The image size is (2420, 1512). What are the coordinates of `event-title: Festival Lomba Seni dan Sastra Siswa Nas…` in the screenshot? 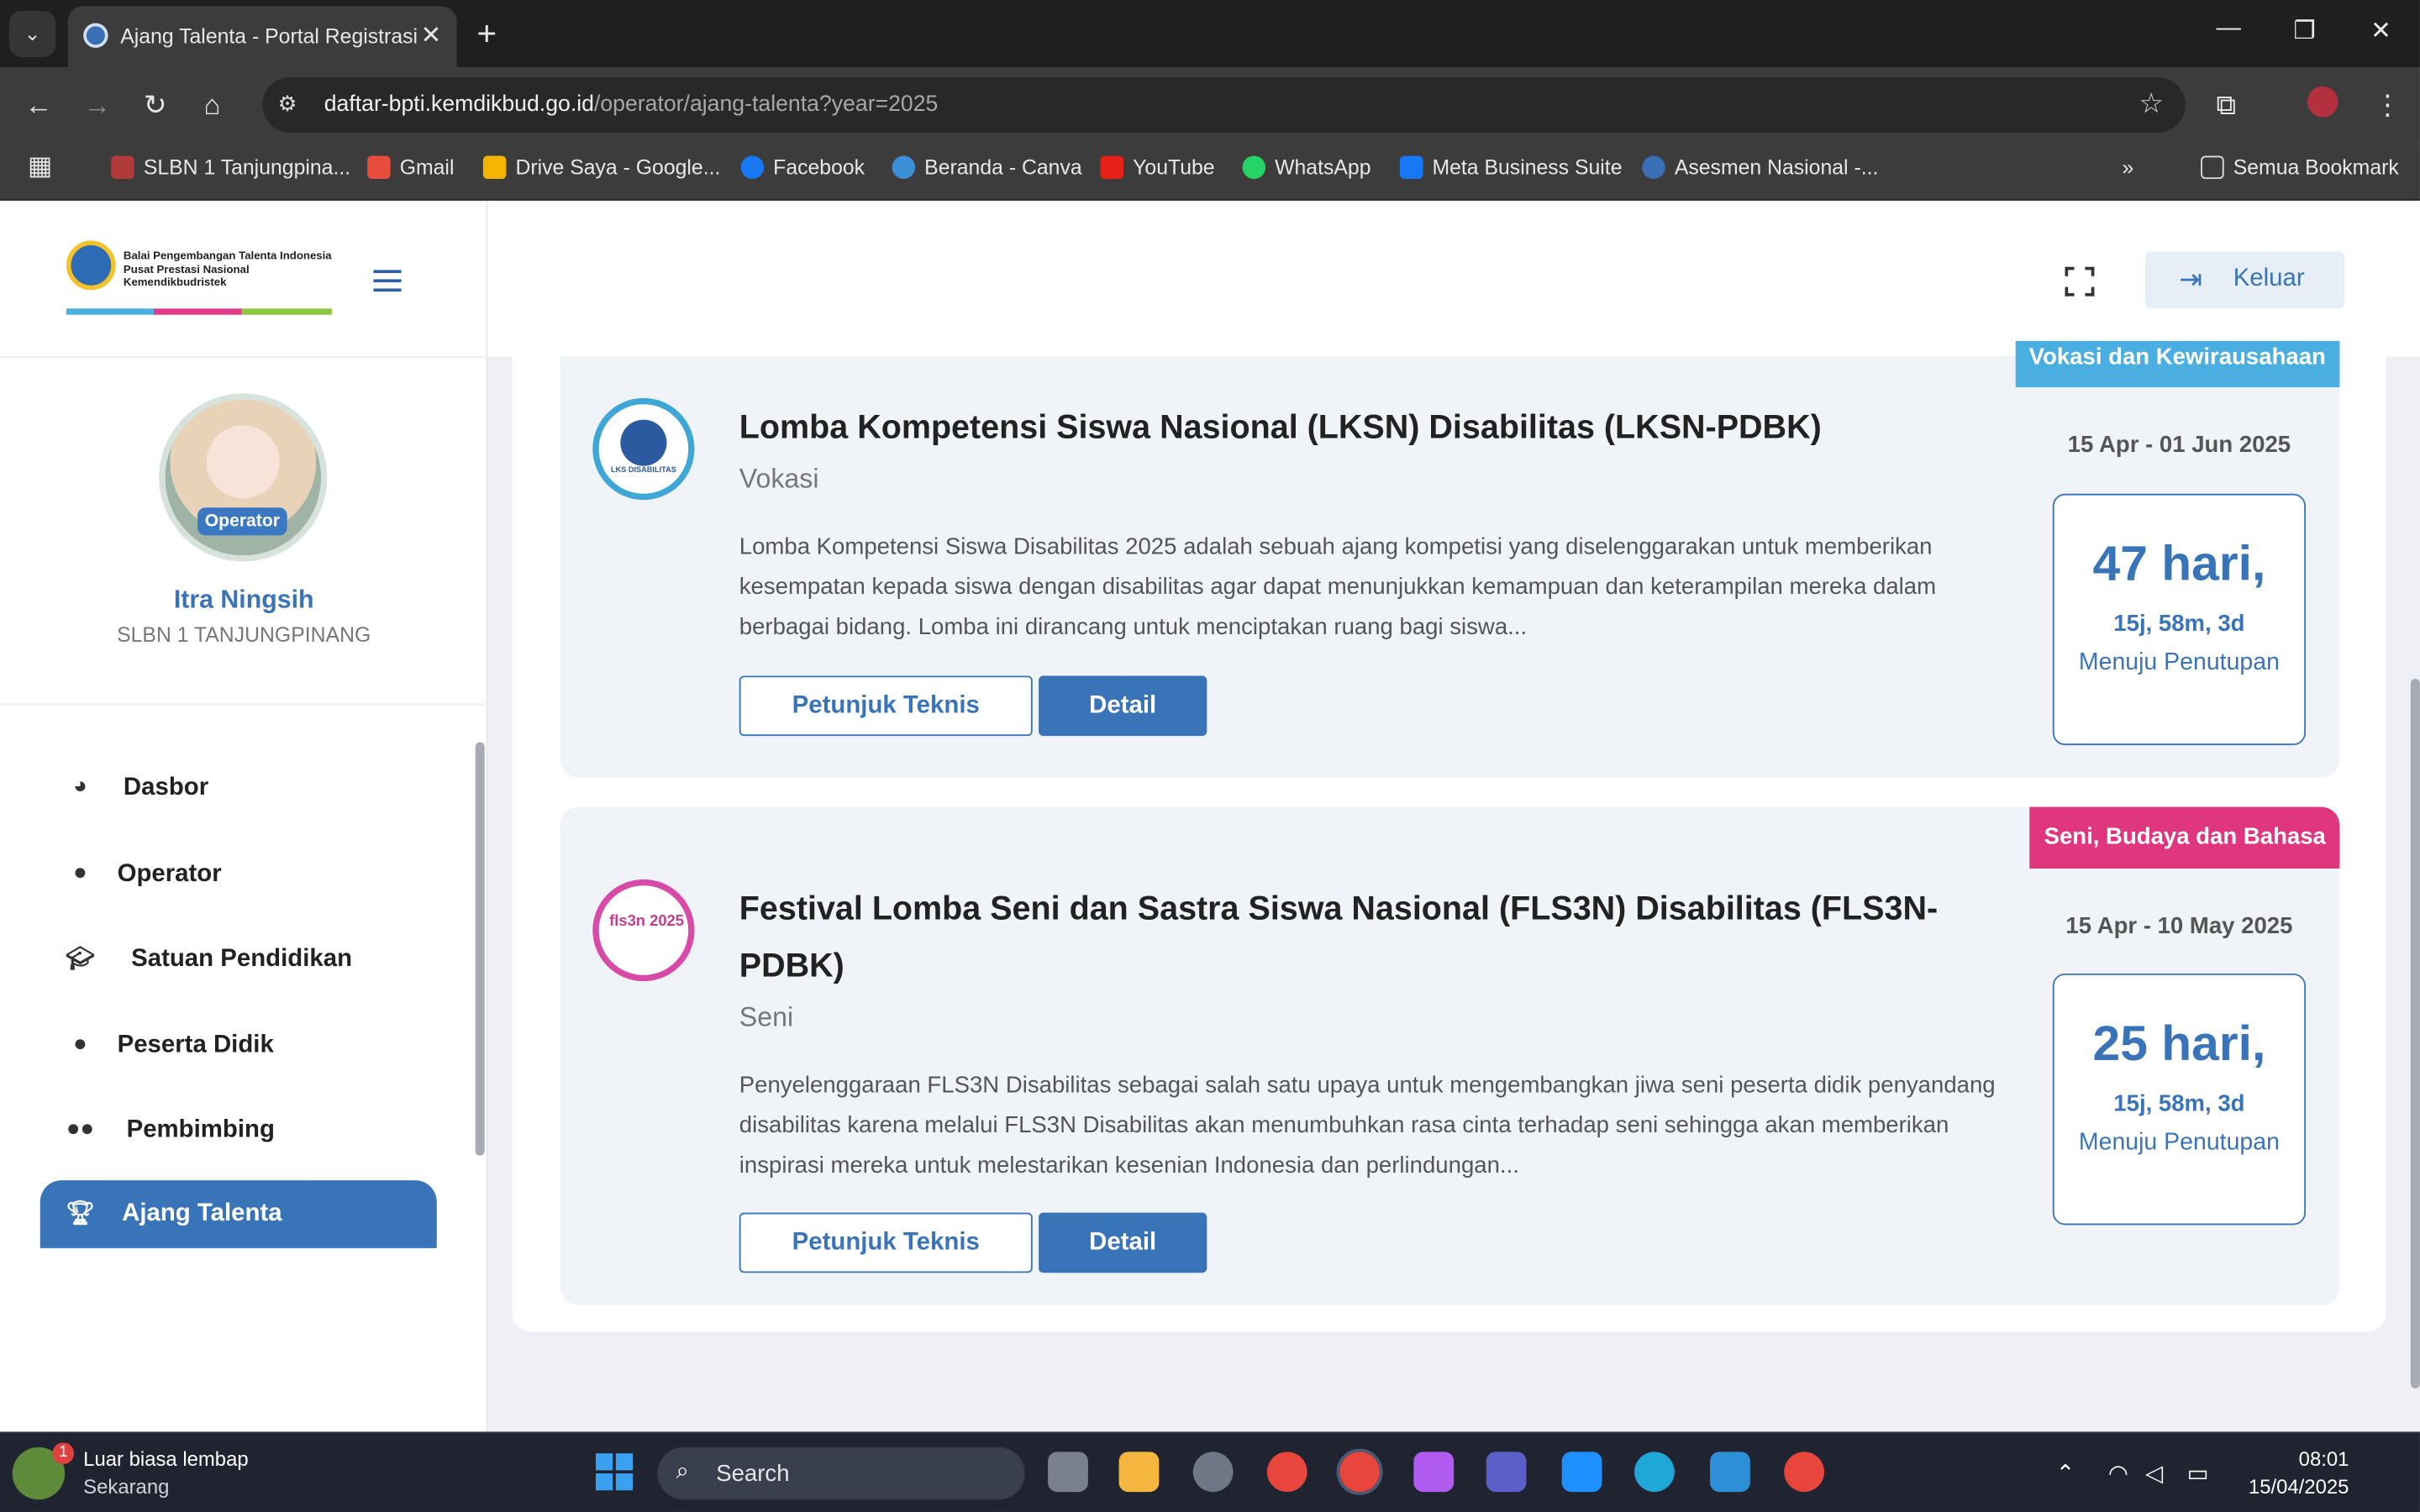 It's located at (1339, 937).